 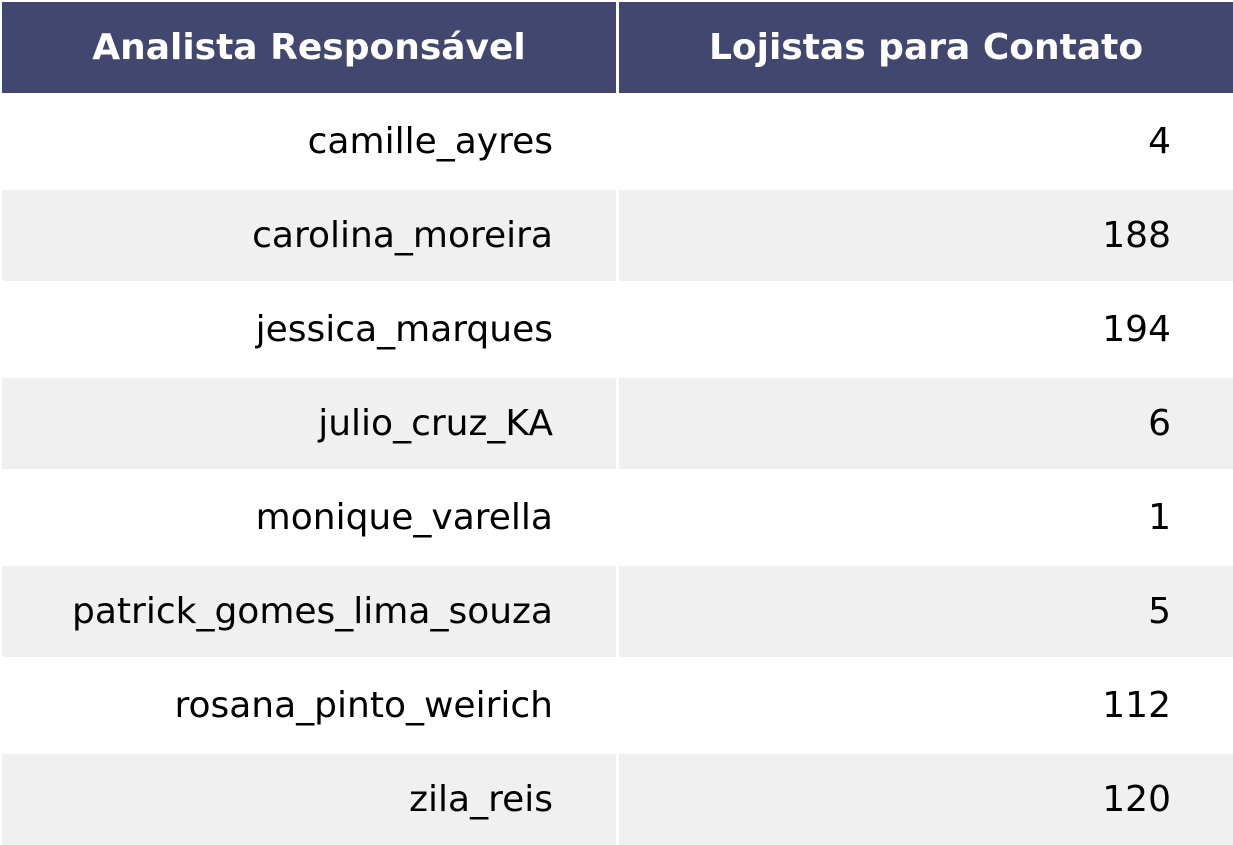 I want to click on count-cell: 5, so click(x=926, y=611).